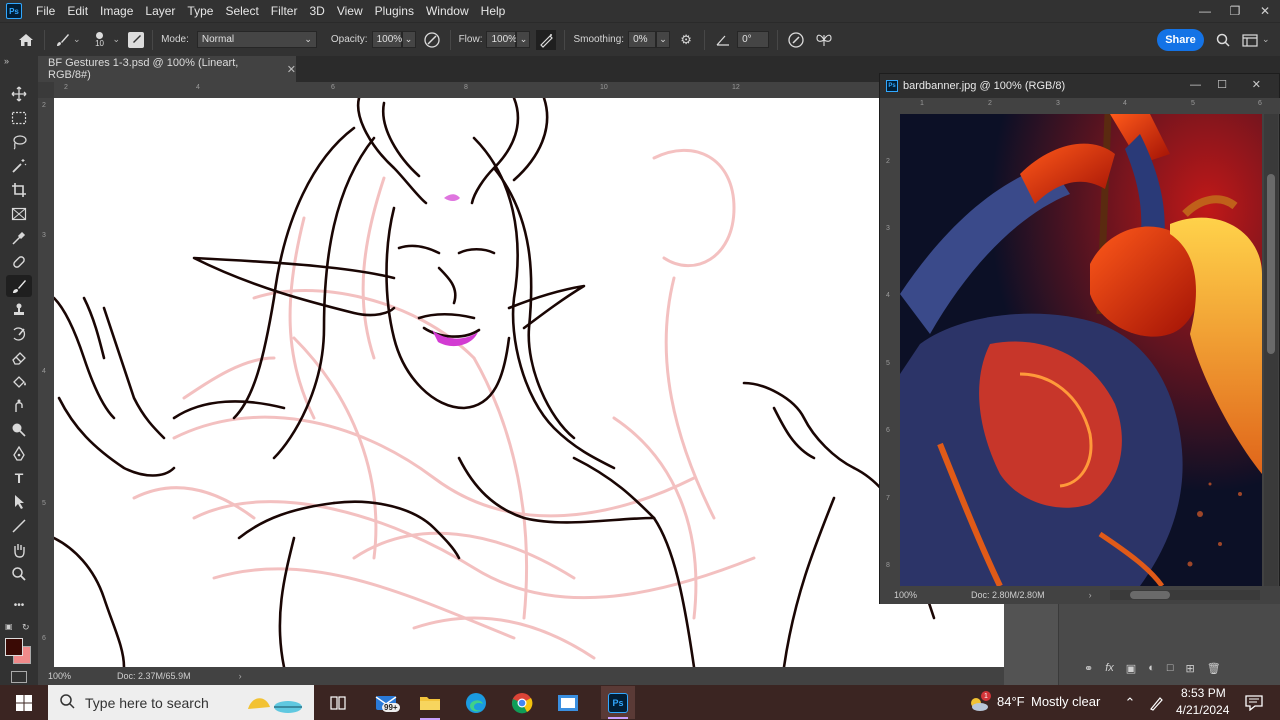  I want to click on more-tools-icon: •••, so click(19, 605).